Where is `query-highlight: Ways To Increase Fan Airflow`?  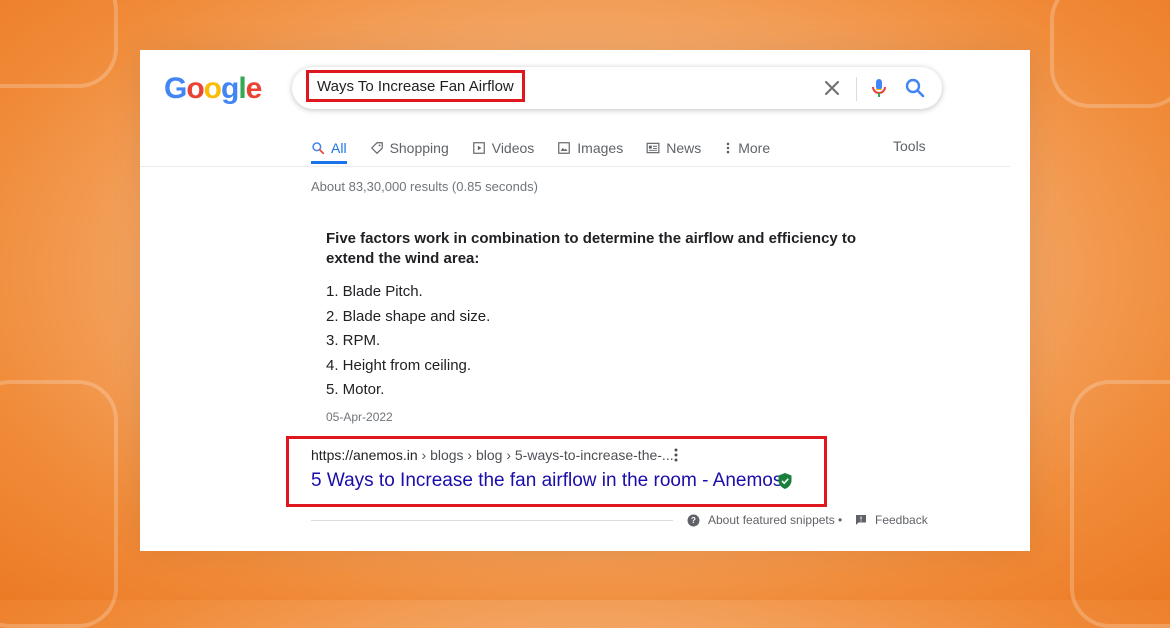
query-highlight: Ways To Increase Fan Airflow is located at coordinates (415, 86).